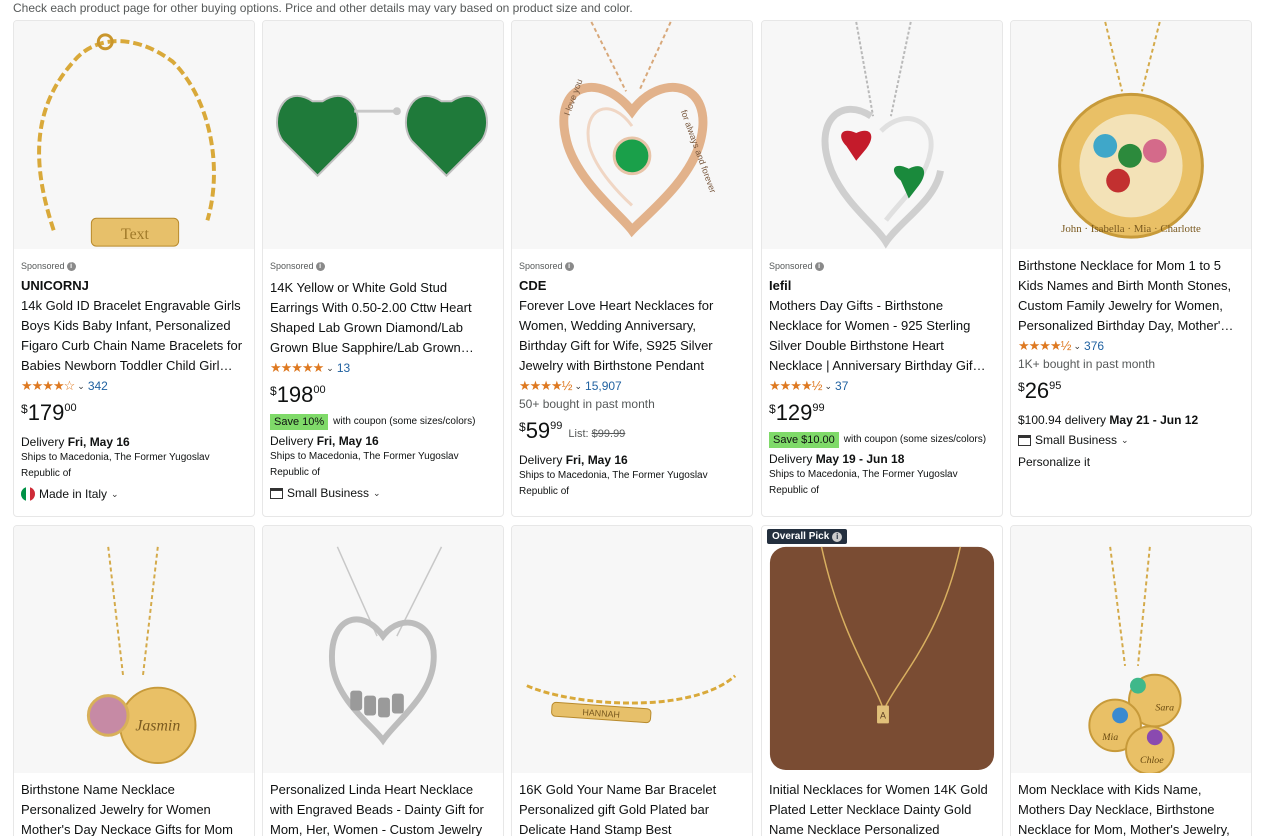 Image resolution: width=1261 pixels, height=836 pixels. Describe the element at coordinates (383, 396) in the screenshot. I see `price: $198 00` at that location.